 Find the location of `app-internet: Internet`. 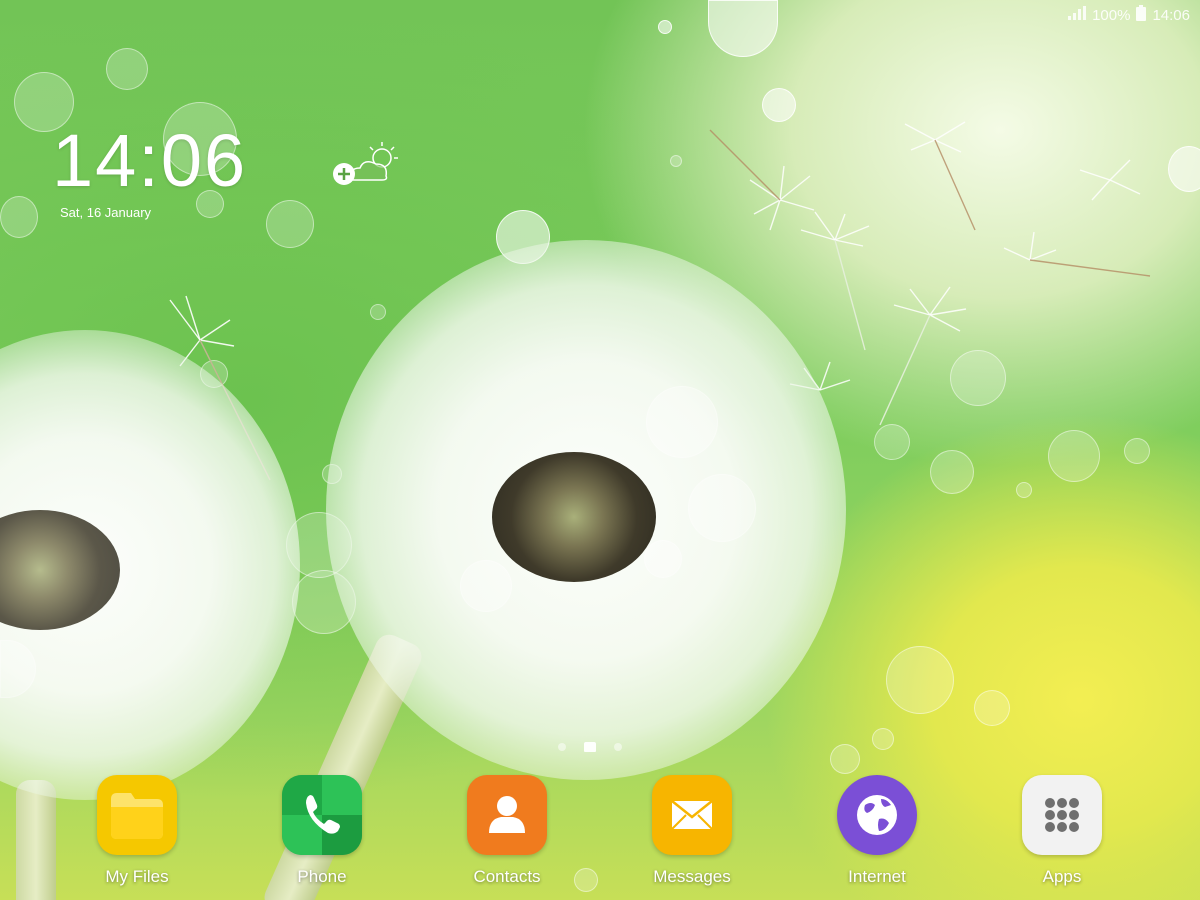

app-internet: Internet is located at coordinates (877, 831).